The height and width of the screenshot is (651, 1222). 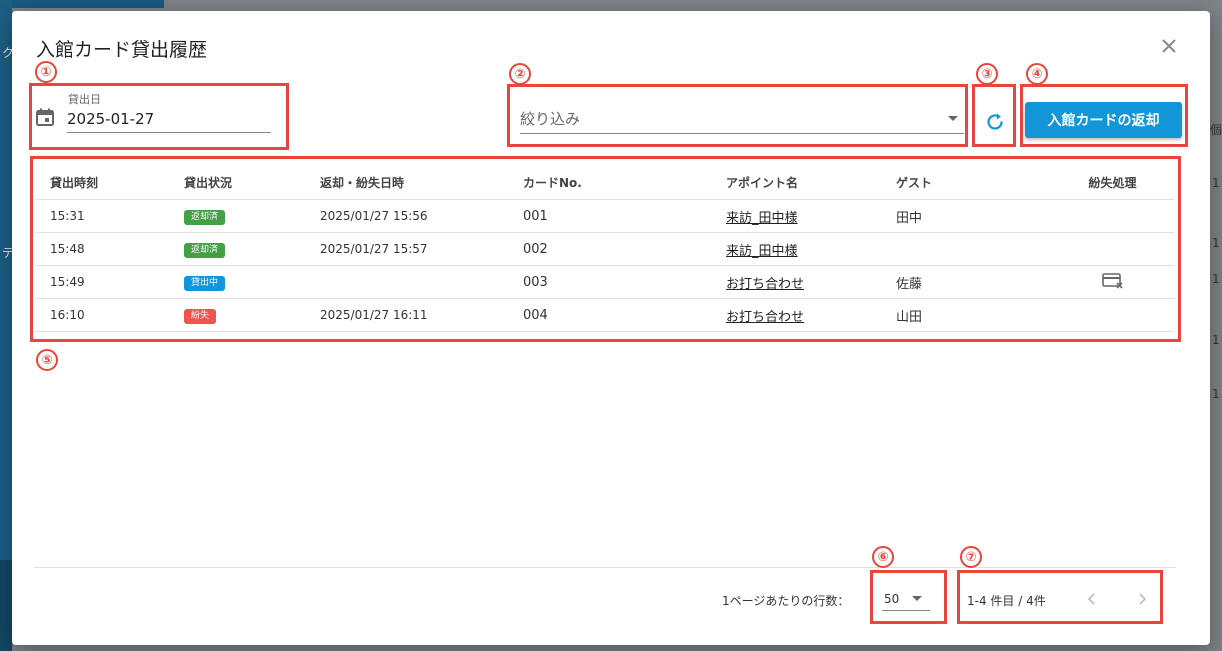 What do you see at coordinates (6, 605) in the screenshot?
I see `backdrop-sidebar-footer` at bounding box center [6, 605].